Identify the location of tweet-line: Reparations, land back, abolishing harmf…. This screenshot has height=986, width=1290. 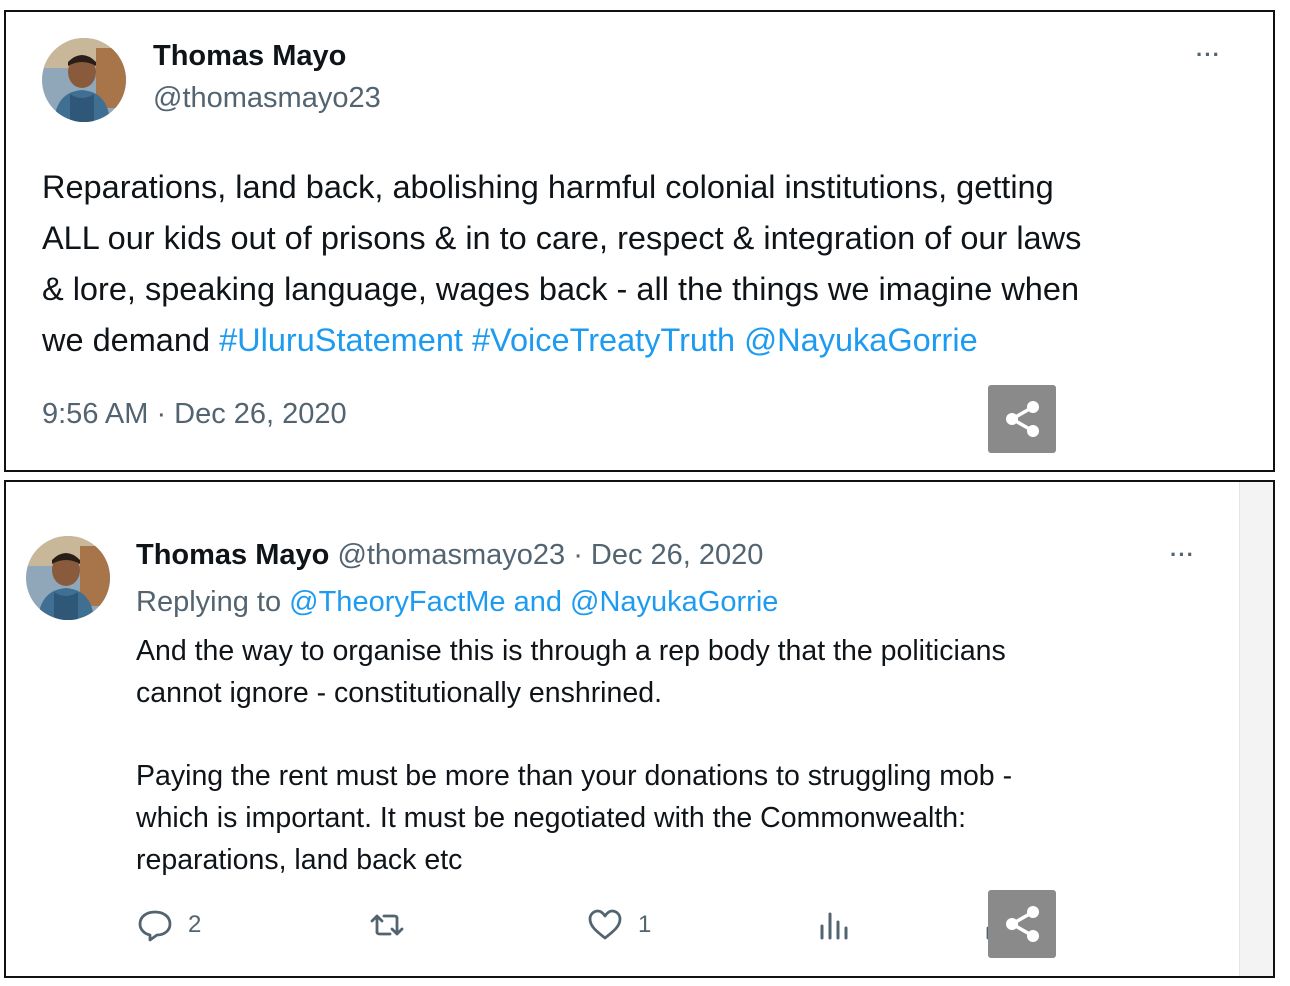
(548, 187).